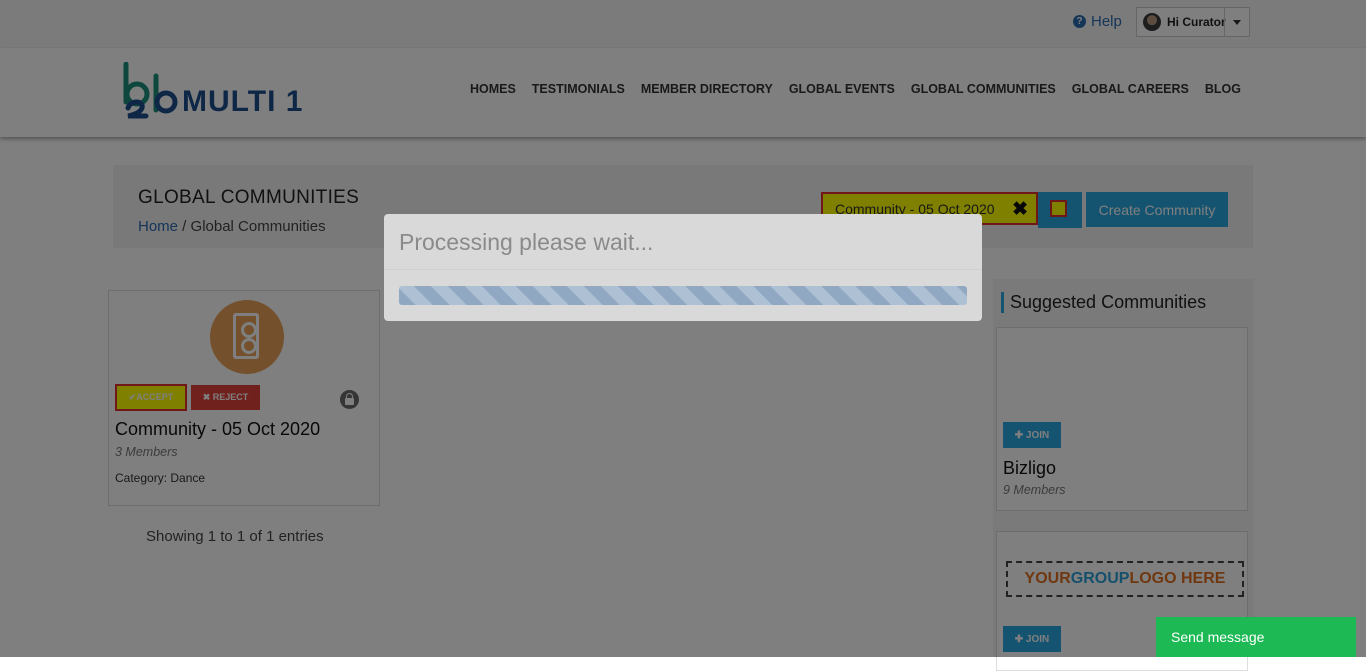 The image size is (1366, 671). What do you see at coordinates (683, 295) in the screenshot?
I see `progress-bar` at bounding box center [683, 295].